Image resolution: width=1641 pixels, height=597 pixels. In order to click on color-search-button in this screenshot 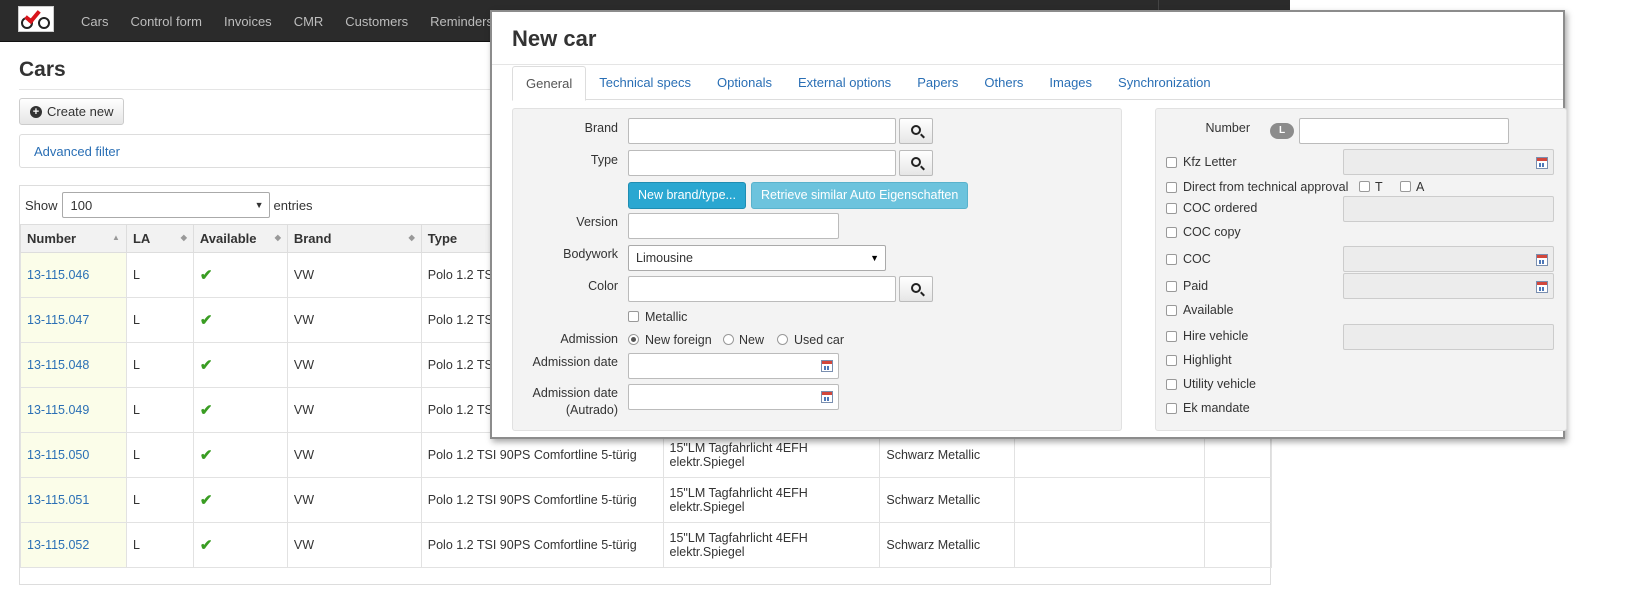, I will do `click(916, 289)`.